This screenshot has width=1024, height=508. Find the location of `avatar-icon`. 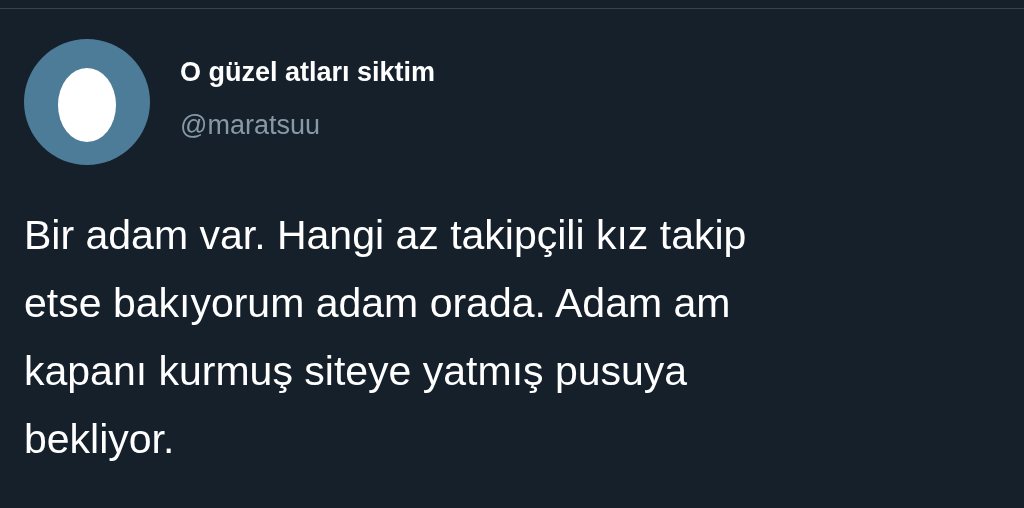

avatar-icon is located at coordinates (87, 102).